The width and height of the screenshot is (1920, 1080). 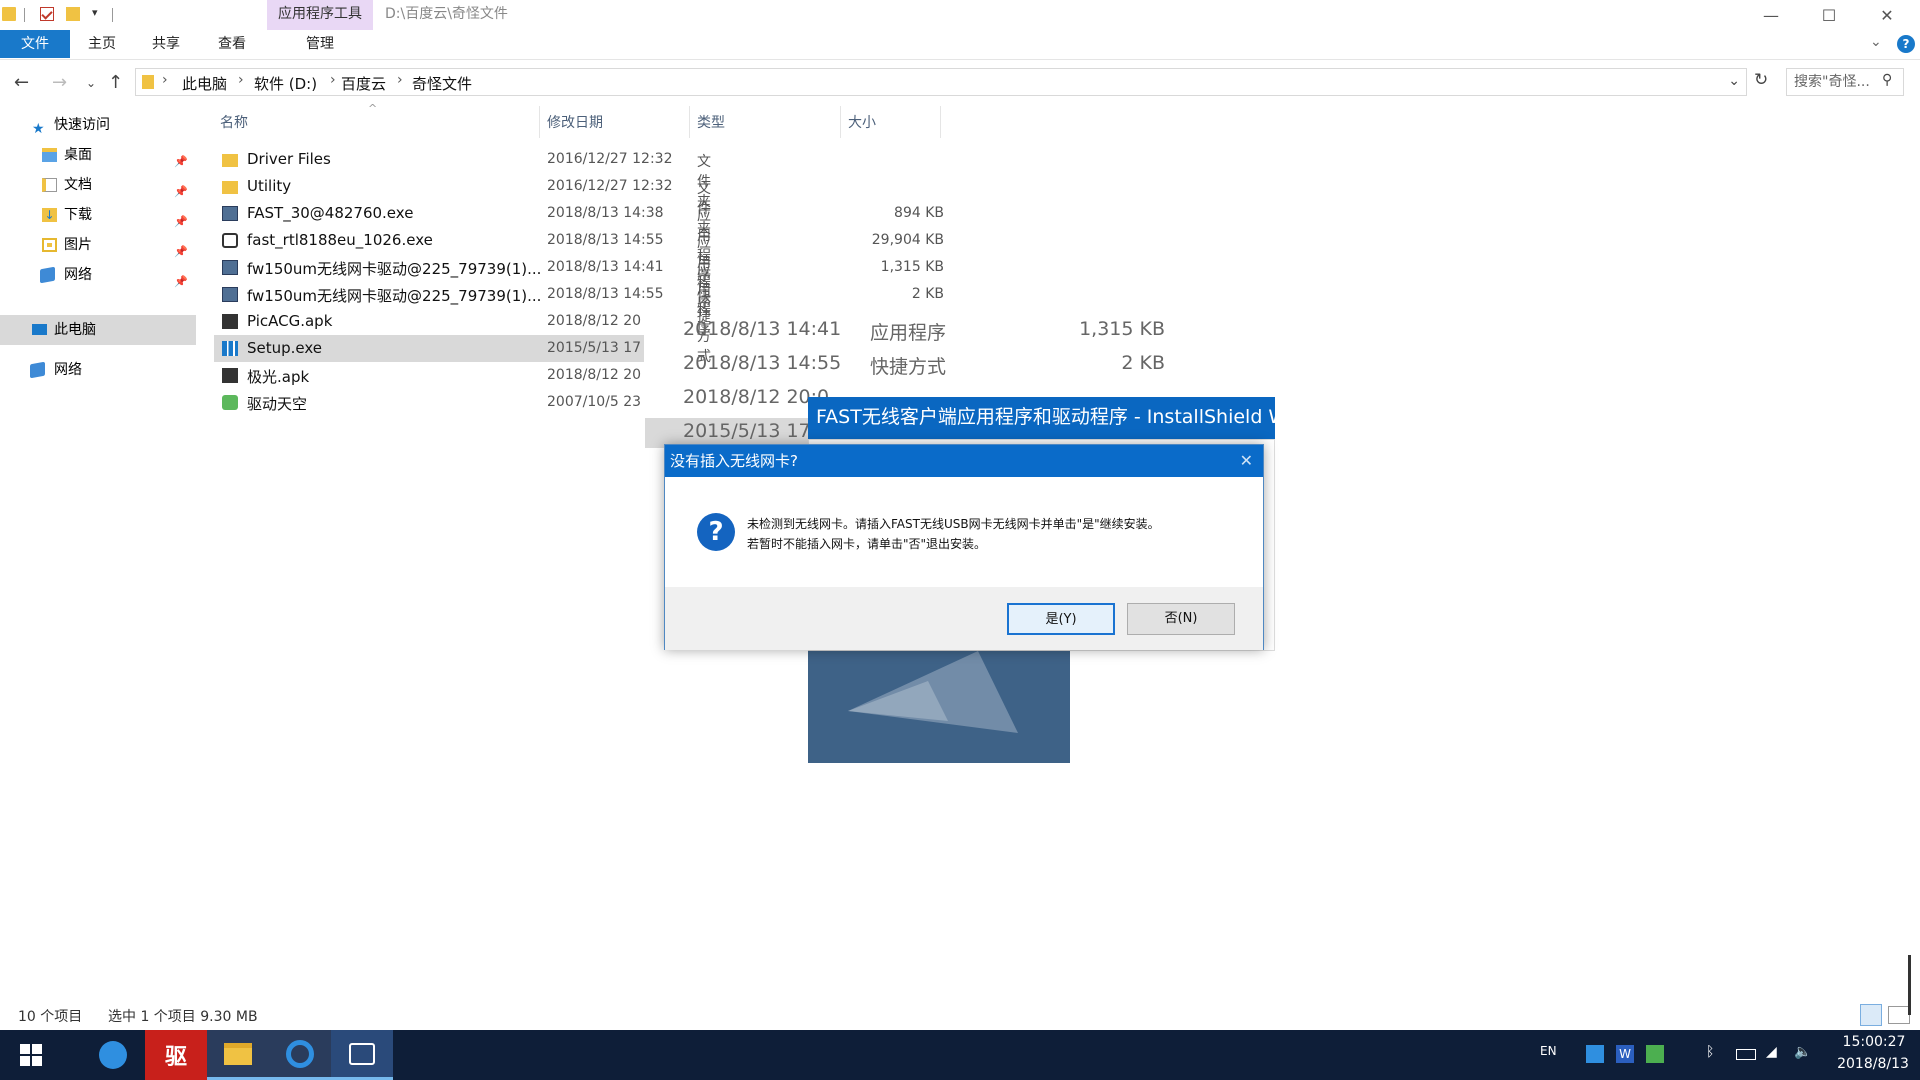 I want to click on crumb-drive-d: 软件 (D:), so click(x=285, y=83).